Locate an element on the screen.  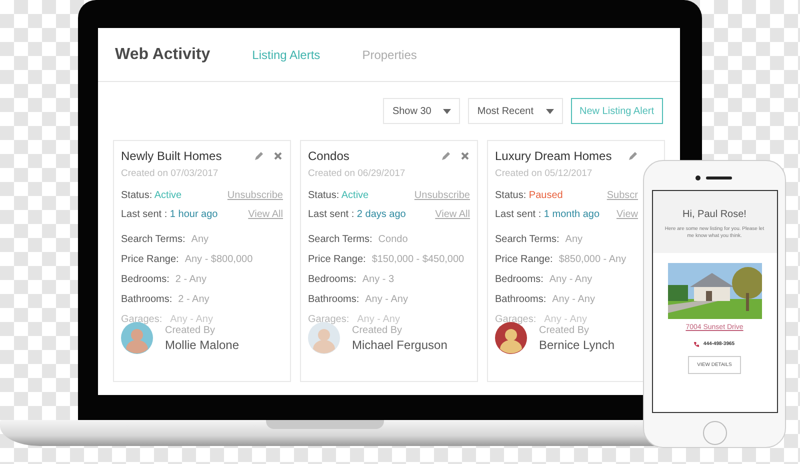
criteria-text: Price Range: $850,000 - Any is located at coordinates (561, 259).